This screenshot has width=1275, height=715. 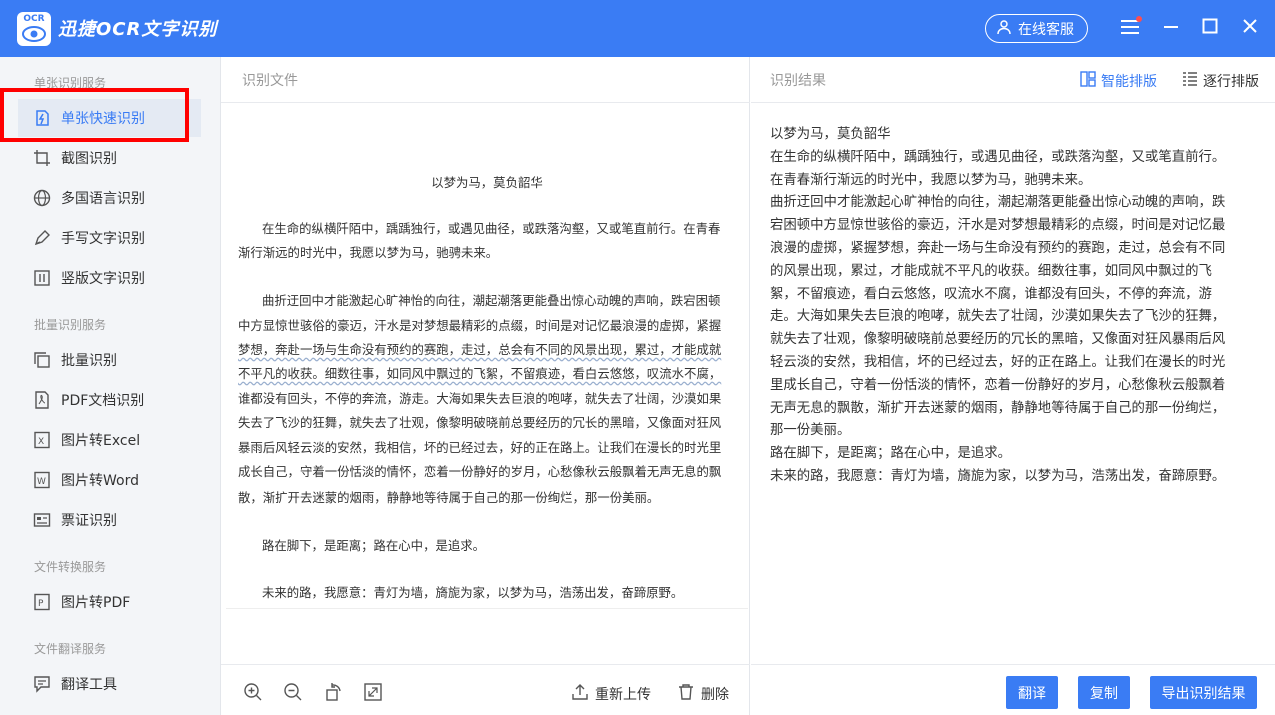 I want to click on app-title: 迅捷OCR文字识别, so click(x=138, y=29).